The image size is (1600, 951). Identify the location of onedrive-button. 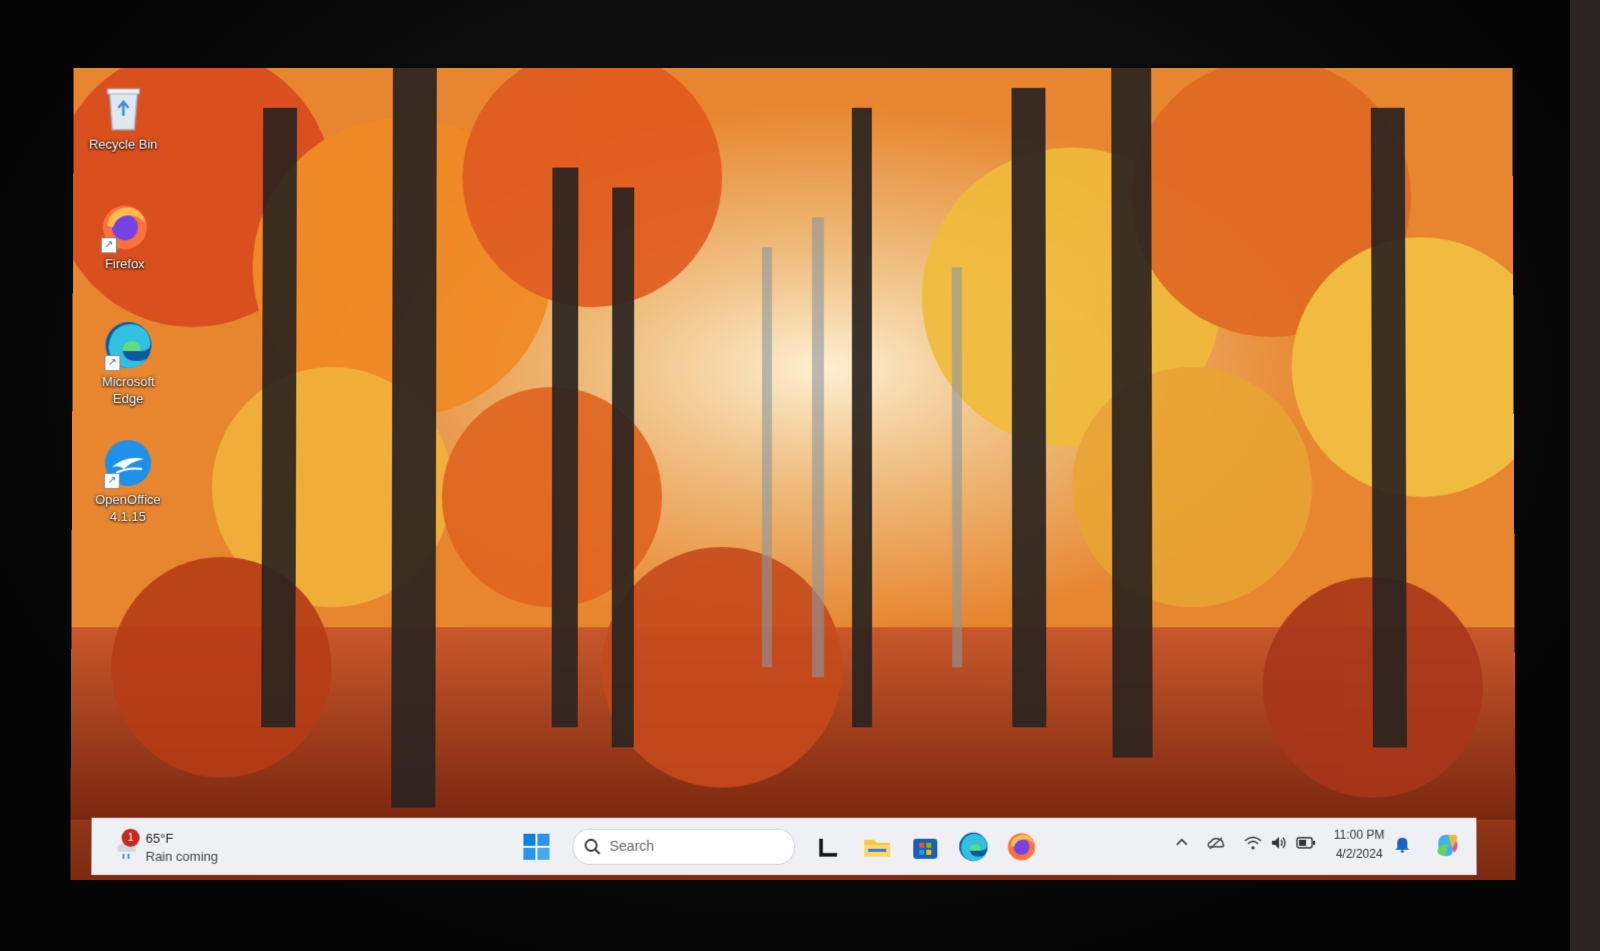
(1216, 845).